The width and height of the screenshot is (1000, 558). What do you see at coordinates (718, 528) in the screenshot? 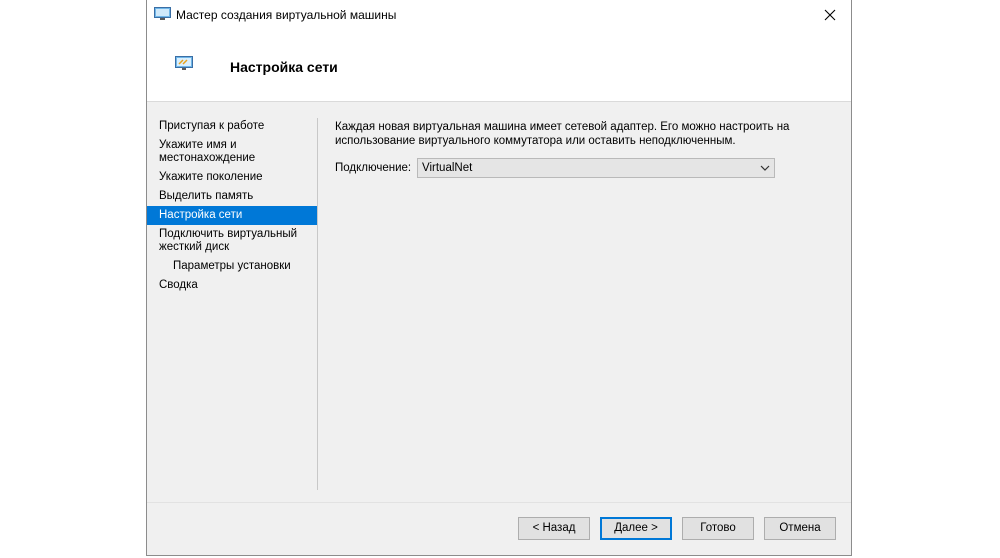
I see `finish-button: Готово` at bounding box center [718, 528].